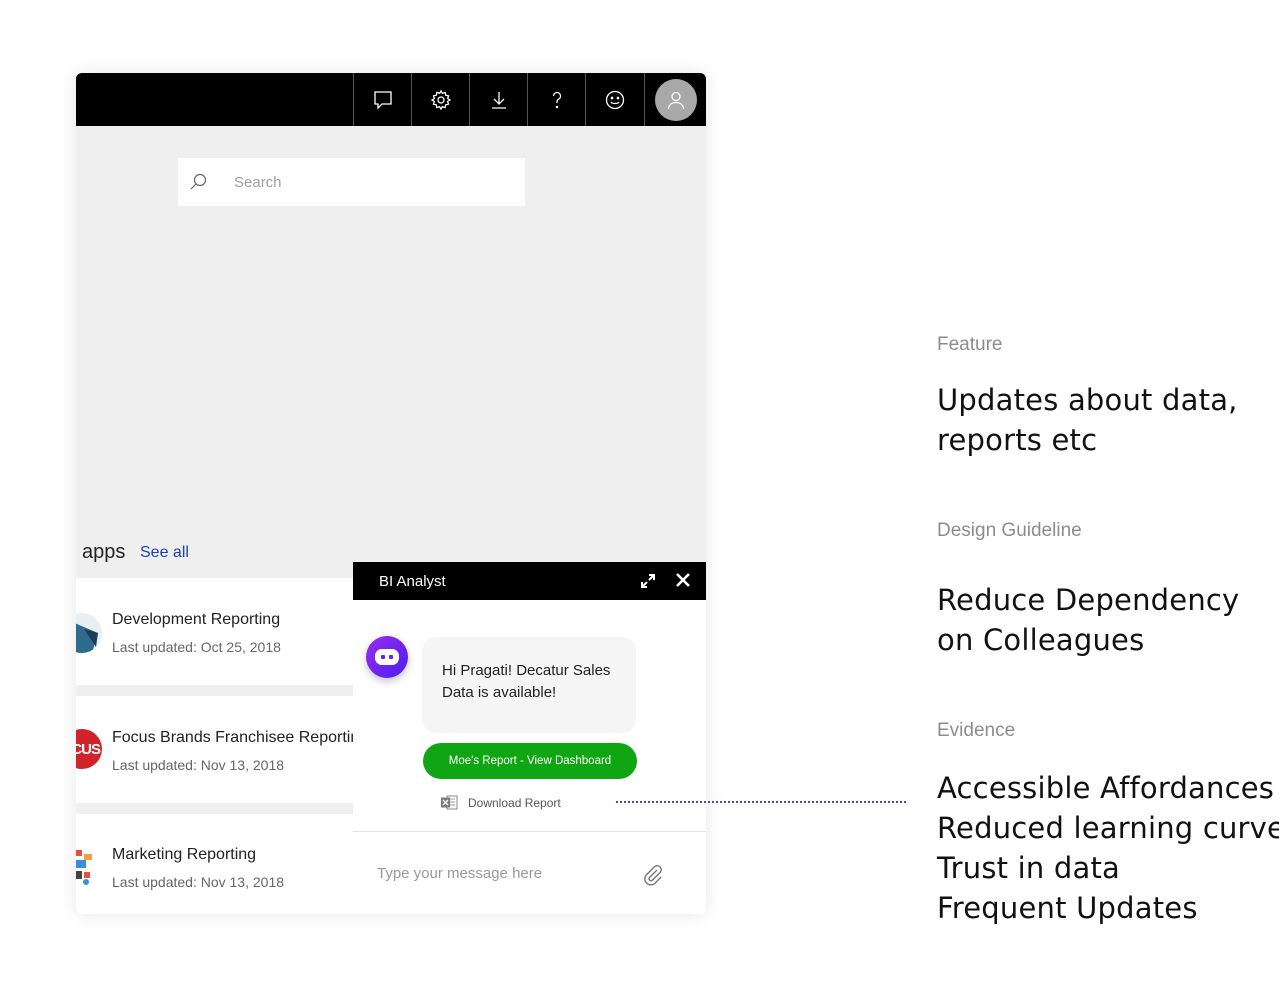 The height and width of the screenshot is (994, 1279). I want to click on see-all-link: See all, so click(164, 553).